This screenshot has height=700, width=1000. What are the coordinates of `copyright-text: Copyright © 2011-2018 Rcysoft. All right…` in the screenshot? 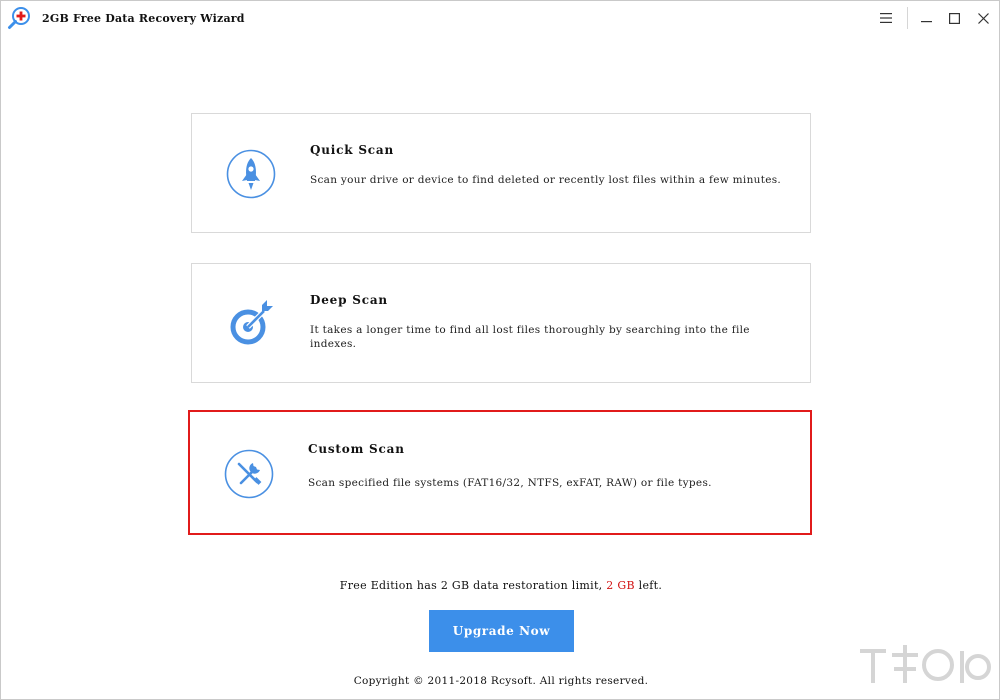 It's located at (501, 681).